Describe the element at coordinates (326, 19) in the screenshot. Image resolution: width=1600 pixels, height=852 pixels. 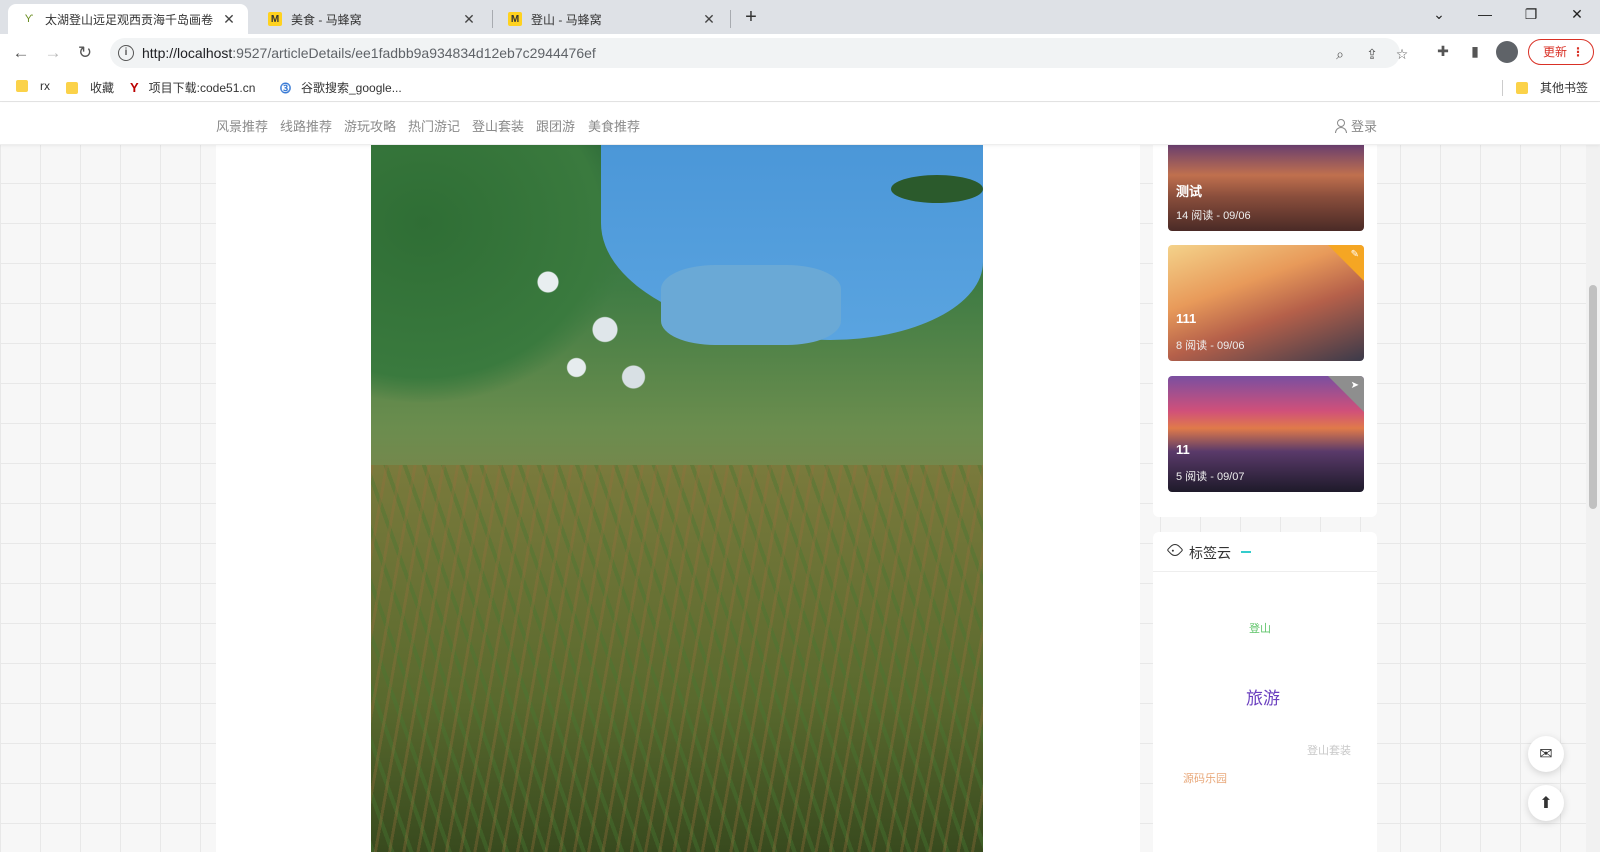
I see `tab-title: 美食 - 马蜂窝` at that location.